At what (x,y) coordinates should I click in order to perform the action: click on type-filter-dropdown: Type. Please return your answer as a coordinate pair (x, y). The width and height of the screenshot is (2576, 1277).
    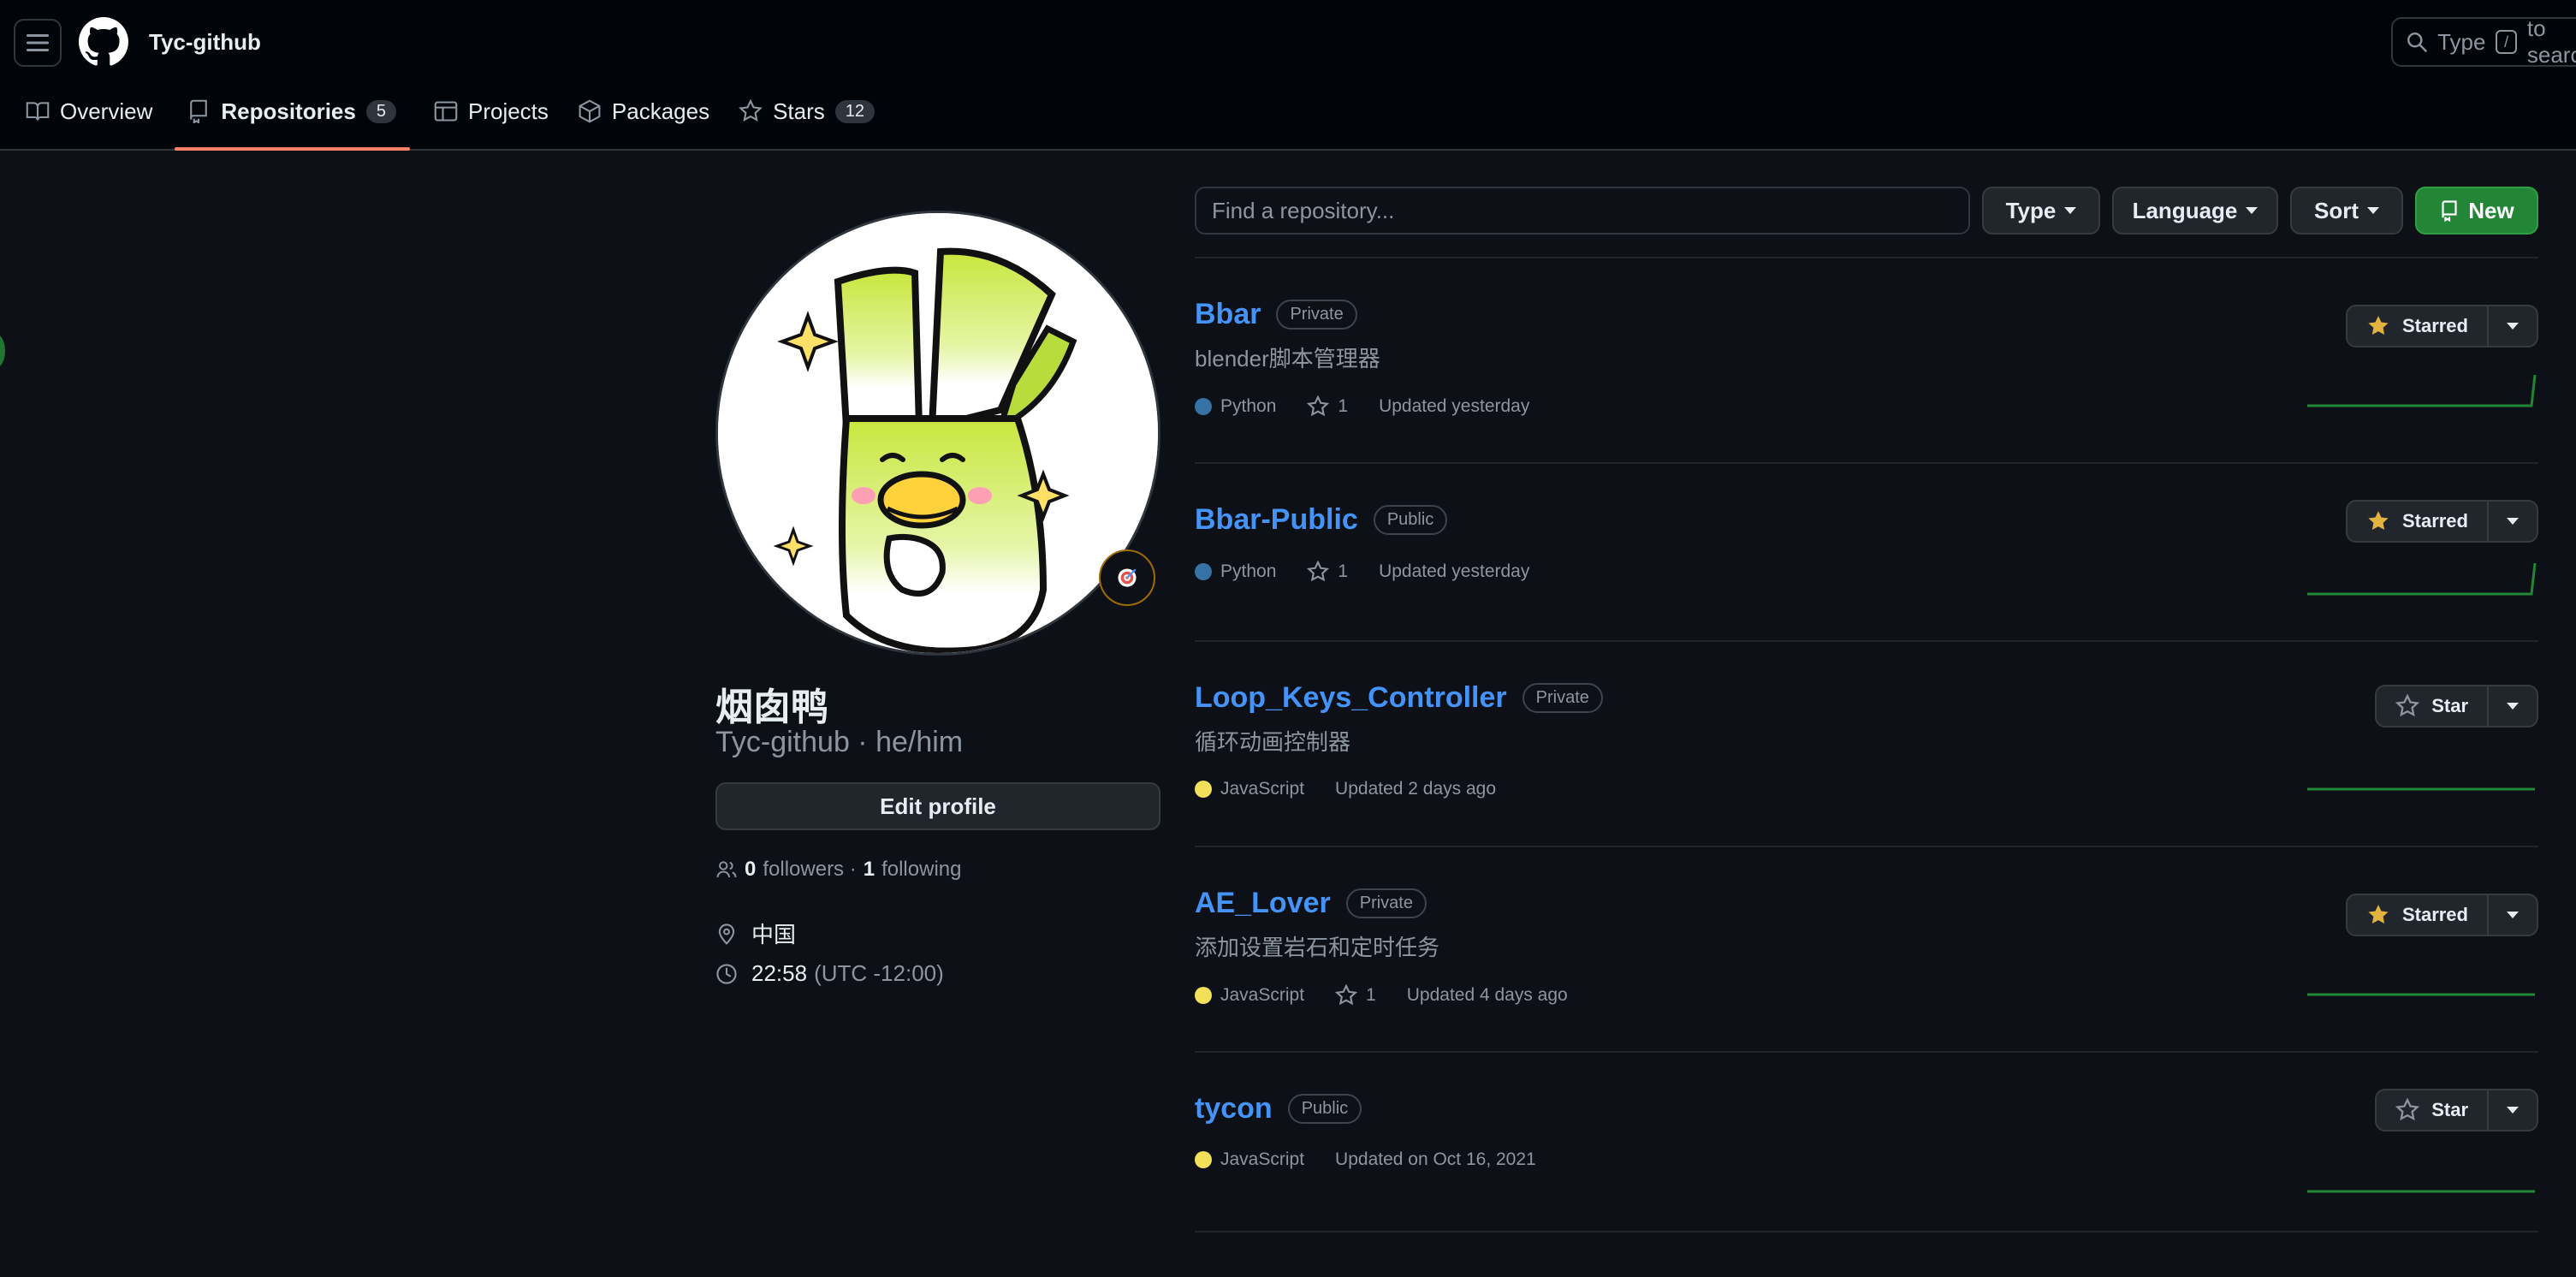
    Looking at the image, I should click on (2041, 211).